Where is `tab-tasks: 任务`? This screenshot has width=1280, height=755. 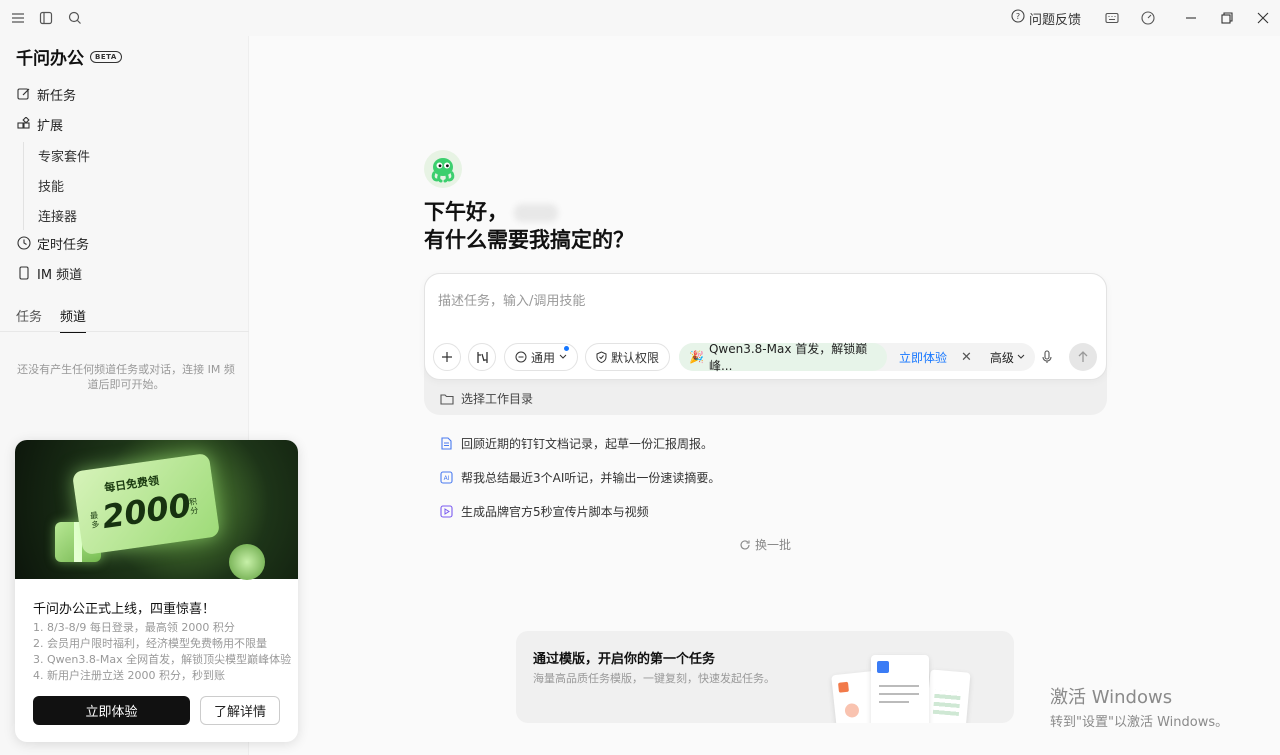 tab-tasks: 任务 is located at coordinates (29, 319).